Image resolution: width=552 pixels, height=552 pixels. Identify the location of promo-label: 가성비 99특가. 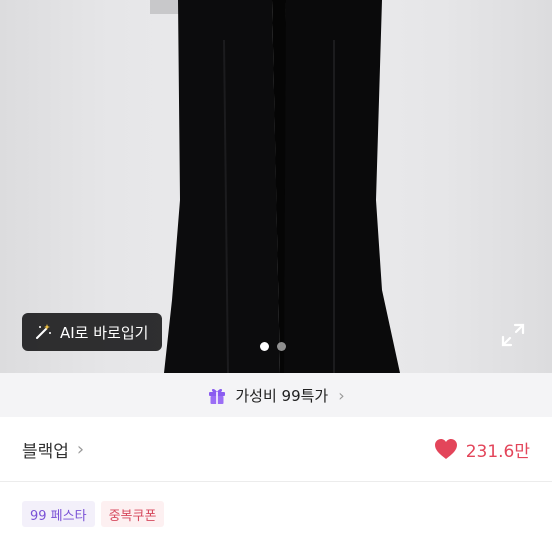
(282, 395).